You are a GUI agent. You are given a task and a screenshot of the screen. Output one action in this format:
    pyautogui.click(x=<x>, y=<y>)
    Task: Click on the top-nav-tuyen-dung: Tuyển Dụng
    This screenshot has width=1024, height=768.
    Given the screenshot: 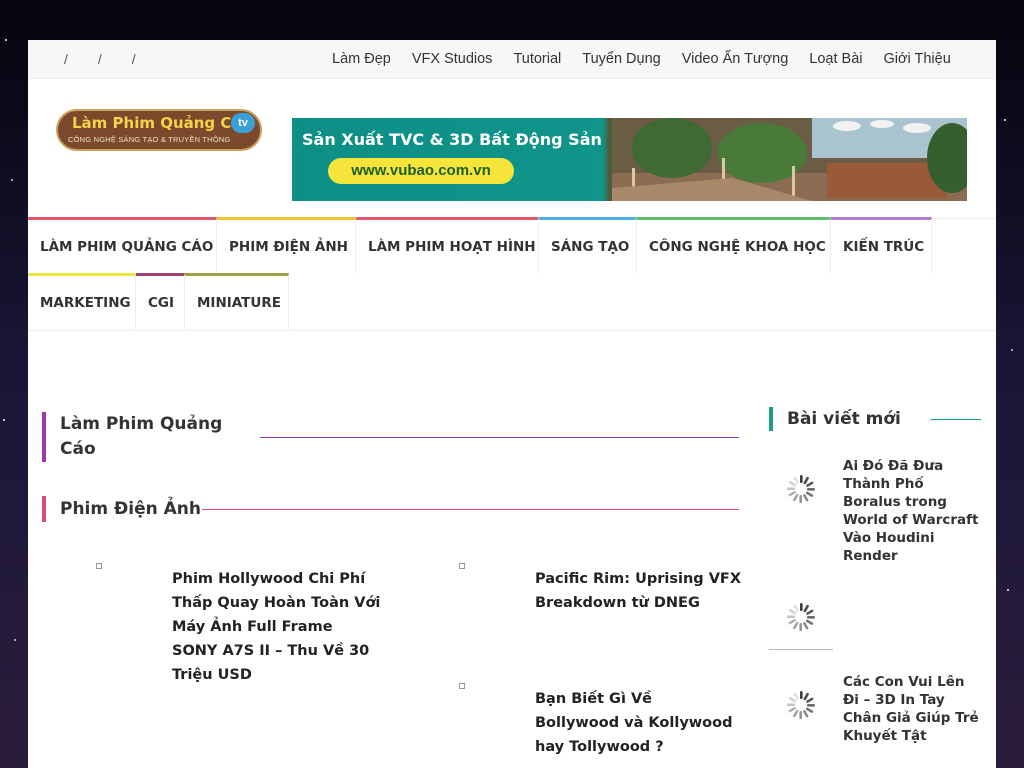 What is the action you would take?
    pyautogui.click(x=621, y=59)
    